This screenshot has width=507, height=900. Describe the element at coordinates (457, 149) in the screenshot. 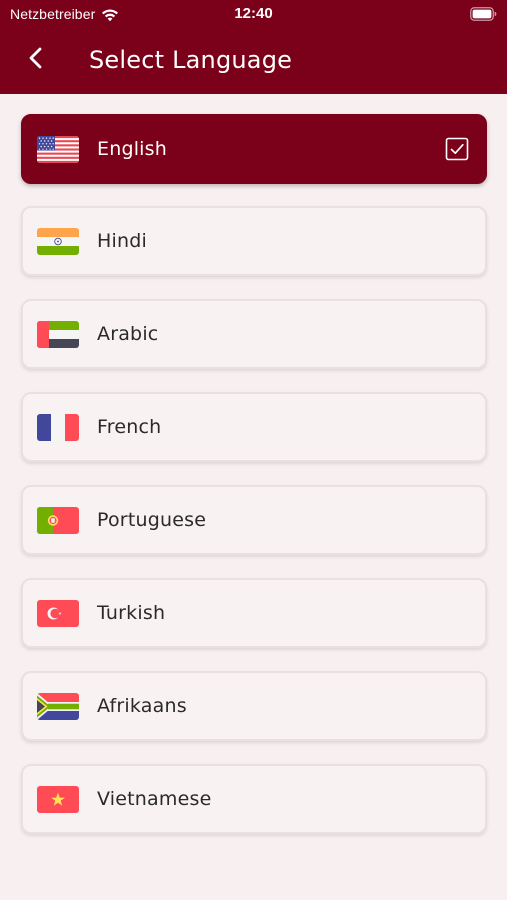

I see `checkbox-checked-icon` at that location.